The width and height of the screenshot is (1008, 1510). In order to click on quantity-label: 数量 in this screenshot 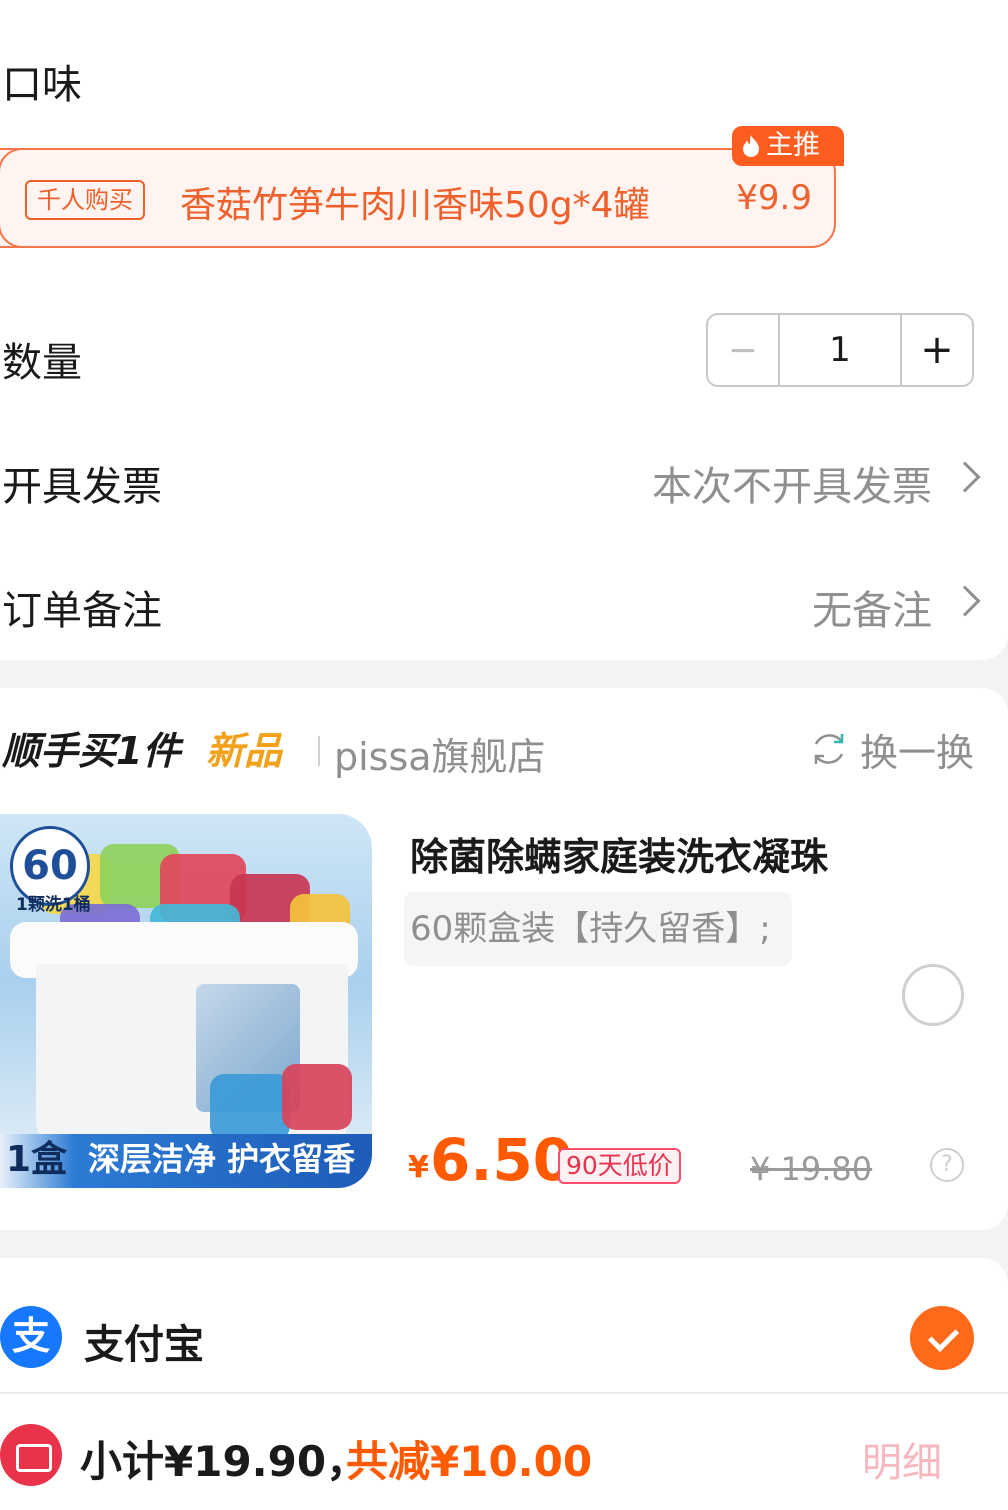, I will do `click(42, 363)`.